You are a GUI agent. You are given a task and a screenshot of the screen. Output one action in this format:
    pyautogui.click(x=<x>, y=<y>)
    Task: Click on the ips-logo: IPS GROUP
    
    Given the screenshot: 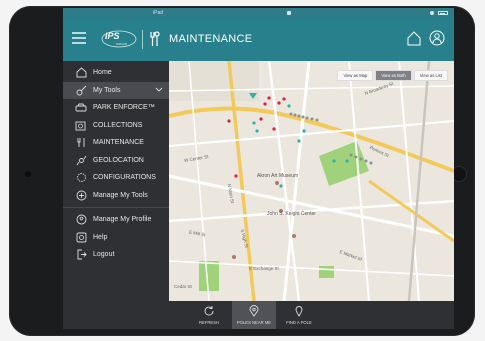 What is the action you would take?
    pyautogui.click(x=119, y=39)
    